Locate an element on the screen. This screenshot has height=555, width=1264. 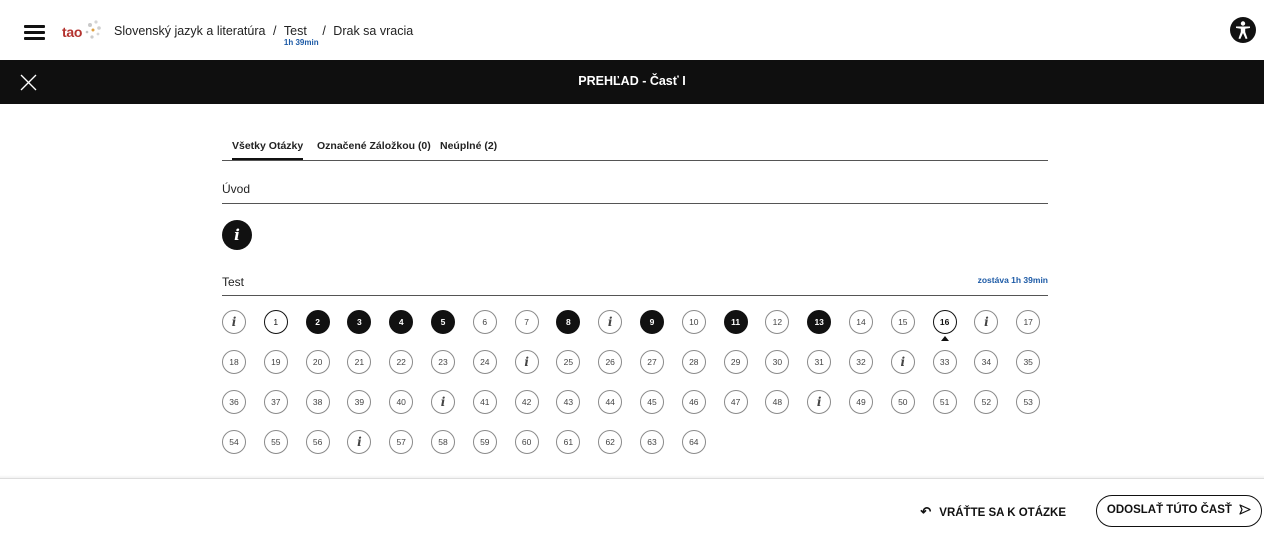
hamburger-icon is located at coordinates (34, 33).